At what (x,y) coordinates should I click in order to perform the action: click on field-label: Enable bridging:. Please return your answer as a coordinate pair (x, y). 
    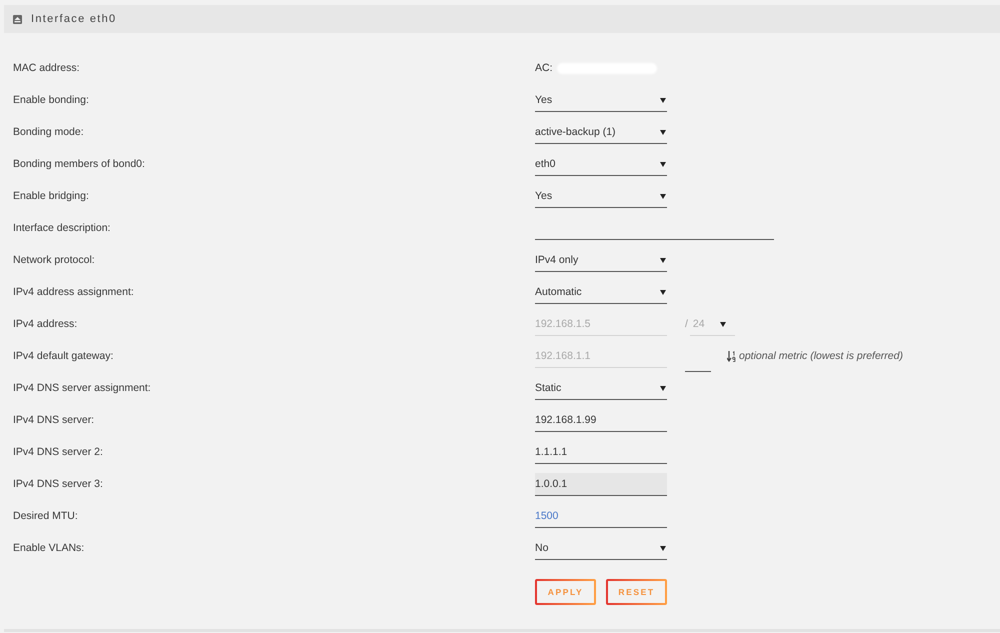
    Looking at the image, I should click on (51, 196).